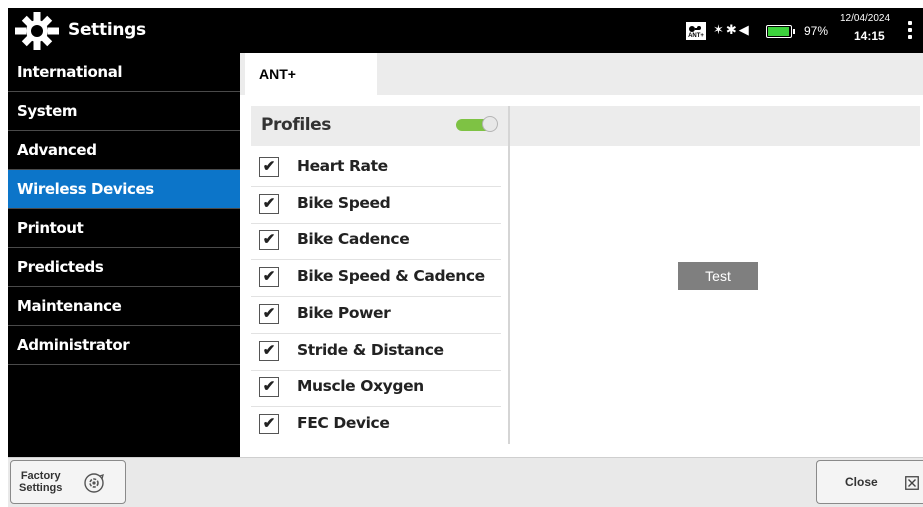 The width and height of the screenshot is (923, 507). What do you see at coordinates (696, 31) in the screenshot?
I see `ant-status-icon: ANT+` at bounding box center [696, 31].